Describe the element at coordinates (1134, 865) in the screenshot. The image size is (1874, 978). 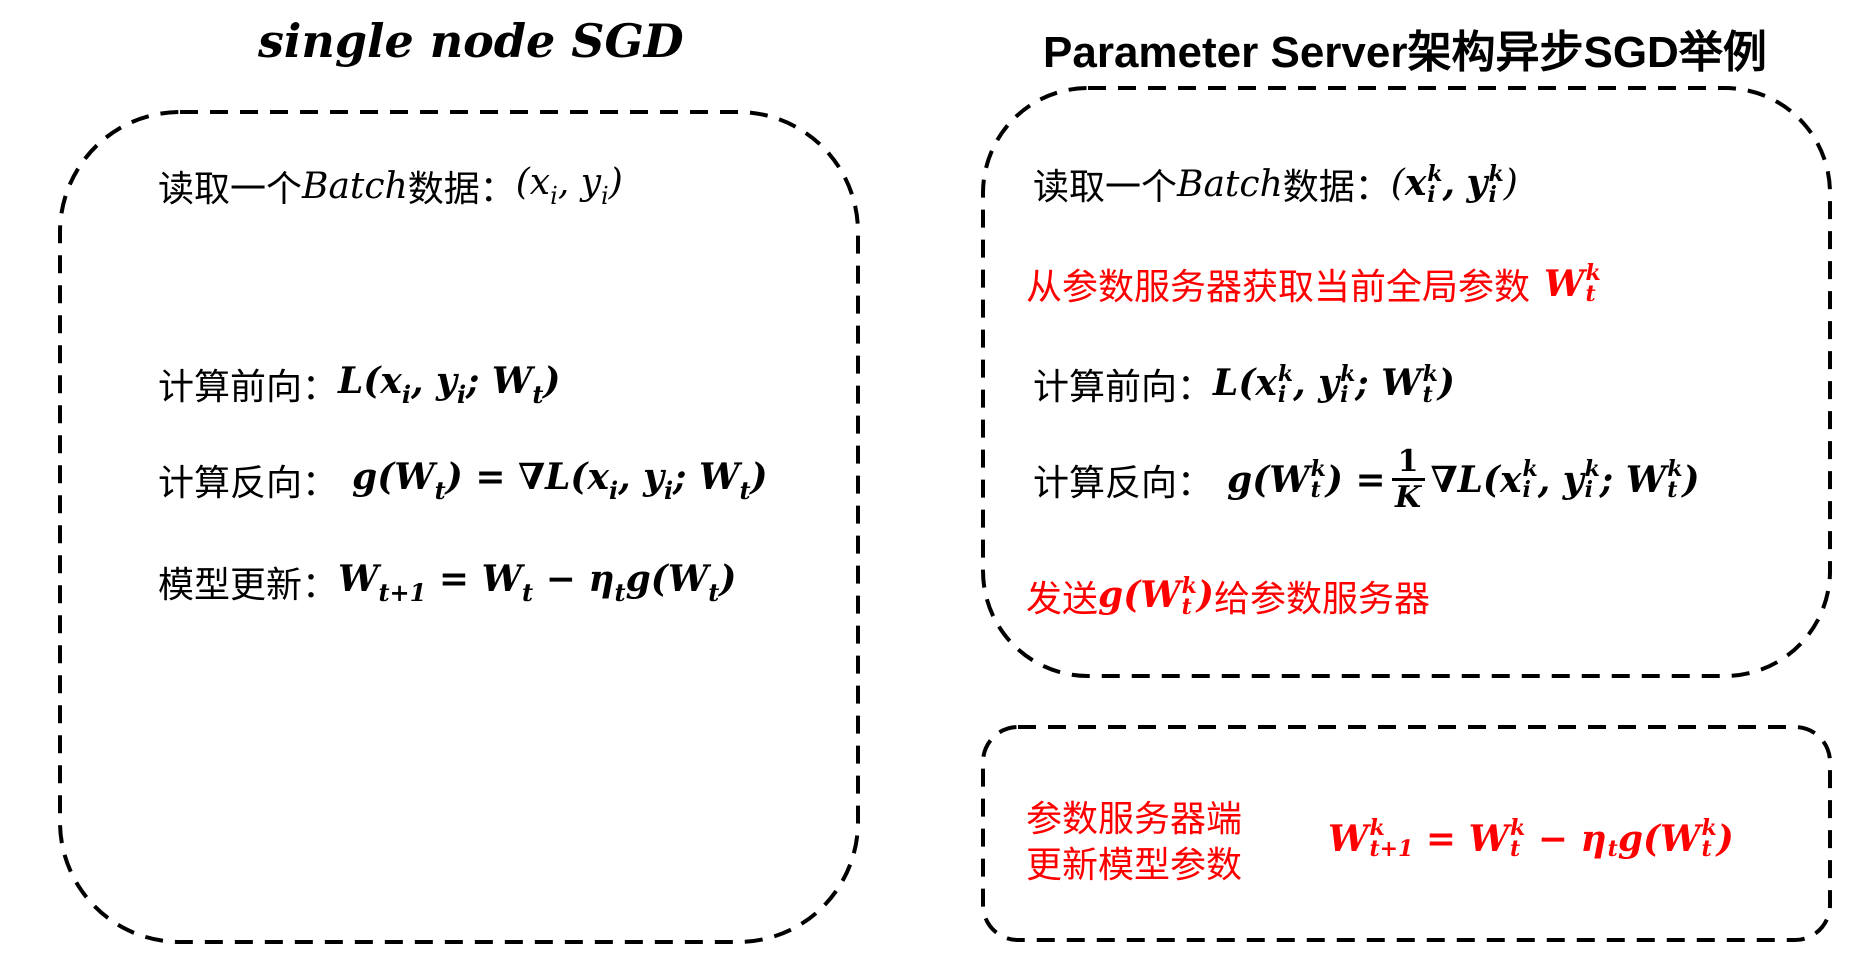
I see `server-label-line-2: 更新模型参数` at that location.